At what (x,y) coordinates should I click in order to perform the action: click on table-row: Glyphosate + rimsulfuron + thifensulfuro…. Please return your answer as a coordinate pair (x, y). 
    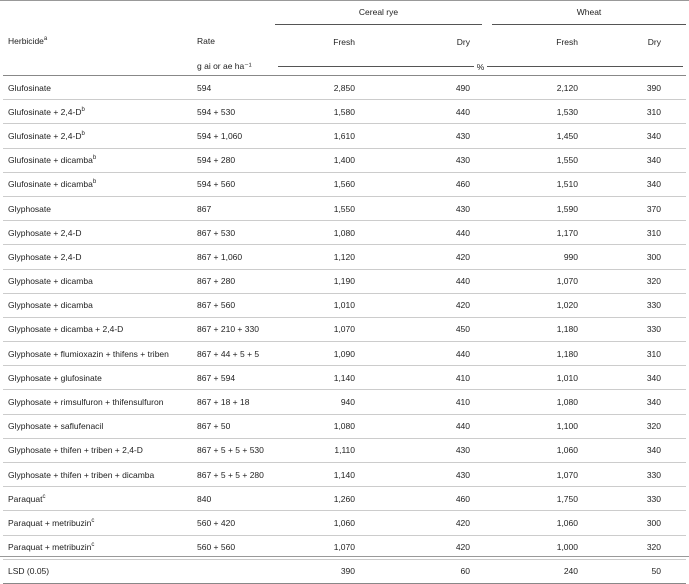
    Looking at the image, I should click on (345, 402).